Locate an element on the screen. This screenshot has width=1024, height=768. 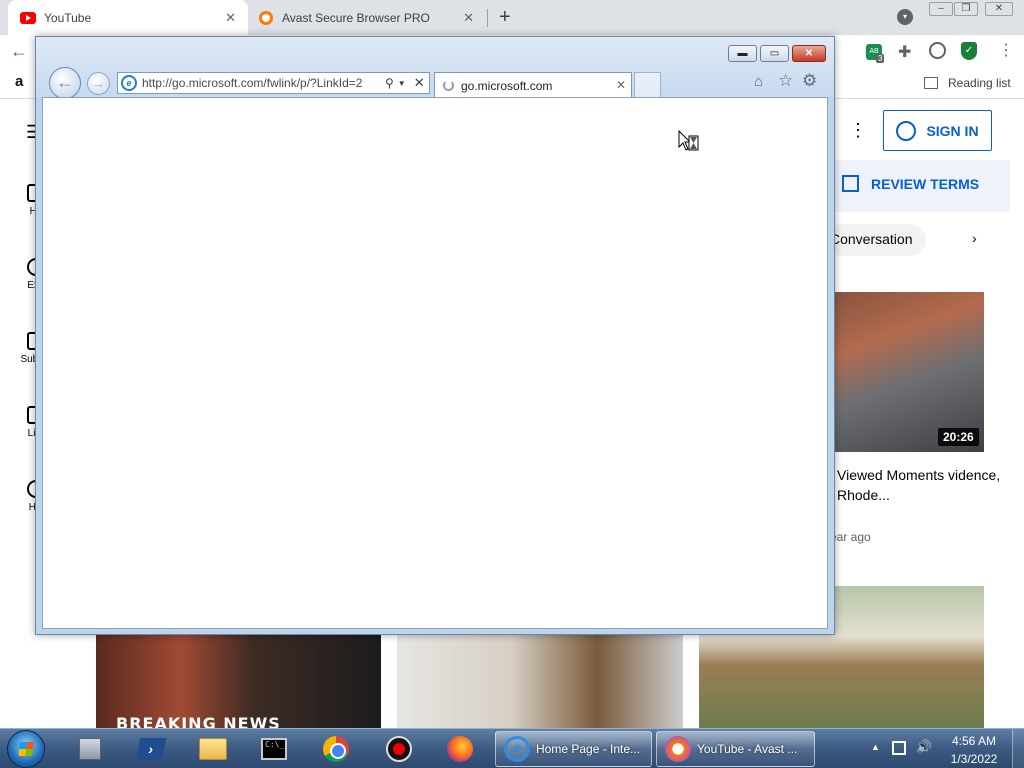
server-manager-icon is located at coordinates (90, 749).